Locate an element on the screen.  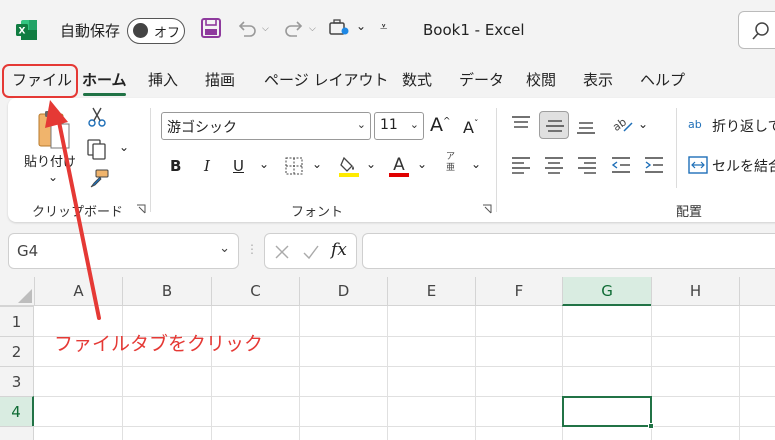
annotation-callout: ファイルタブをクリック is located at coordinates (159, 344).